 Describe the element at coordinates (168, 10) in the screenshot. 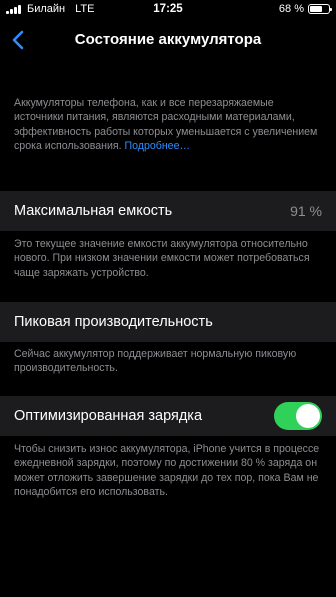

I see `status-bar: Билайн LTE 17:25 68 %` at that location.